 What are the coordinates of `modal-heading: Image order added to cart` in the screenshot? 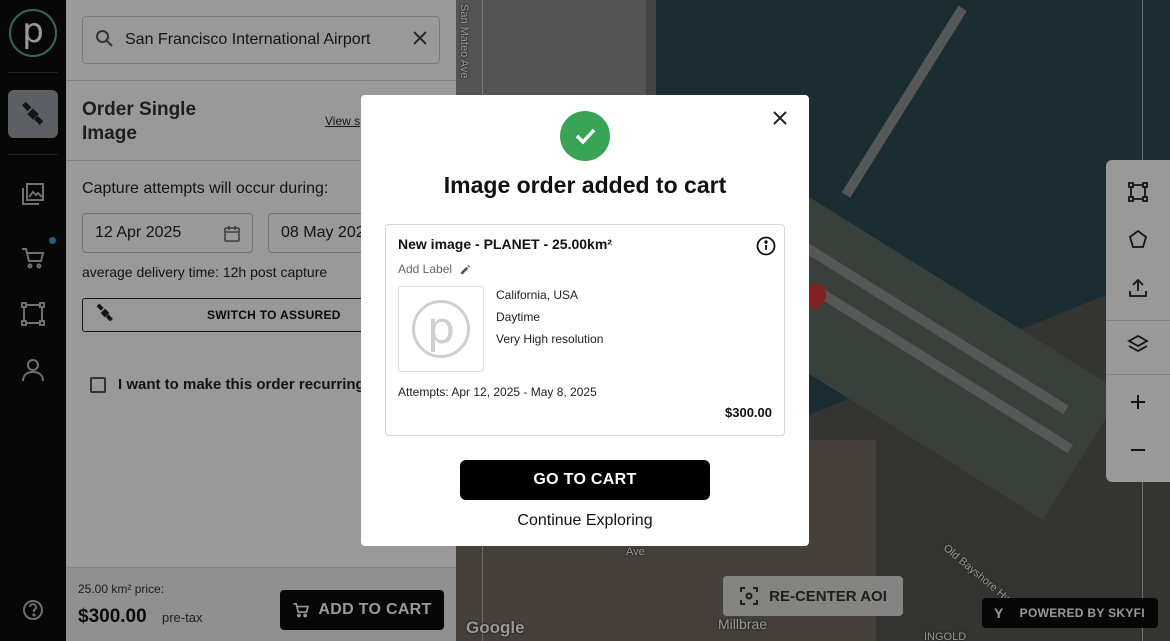 It's located at (585, 185).